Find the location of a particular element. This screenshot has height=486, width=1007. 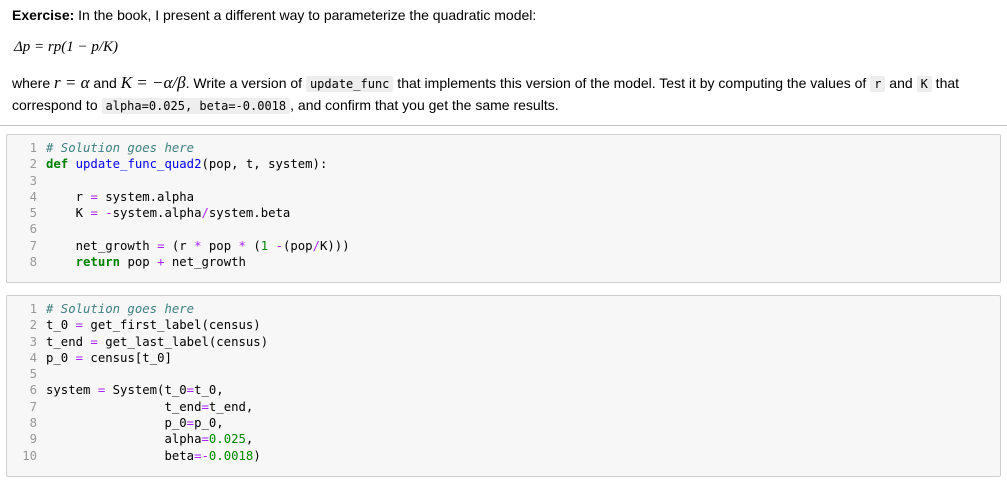

formula: Δp = rp(1 − p/K) is located at coordinates (66, 47).